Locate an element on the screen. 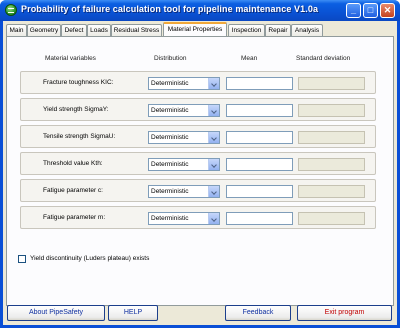 The image size is (400, 328). about-button: About PipeSafety is located at coordinates (56, 313).